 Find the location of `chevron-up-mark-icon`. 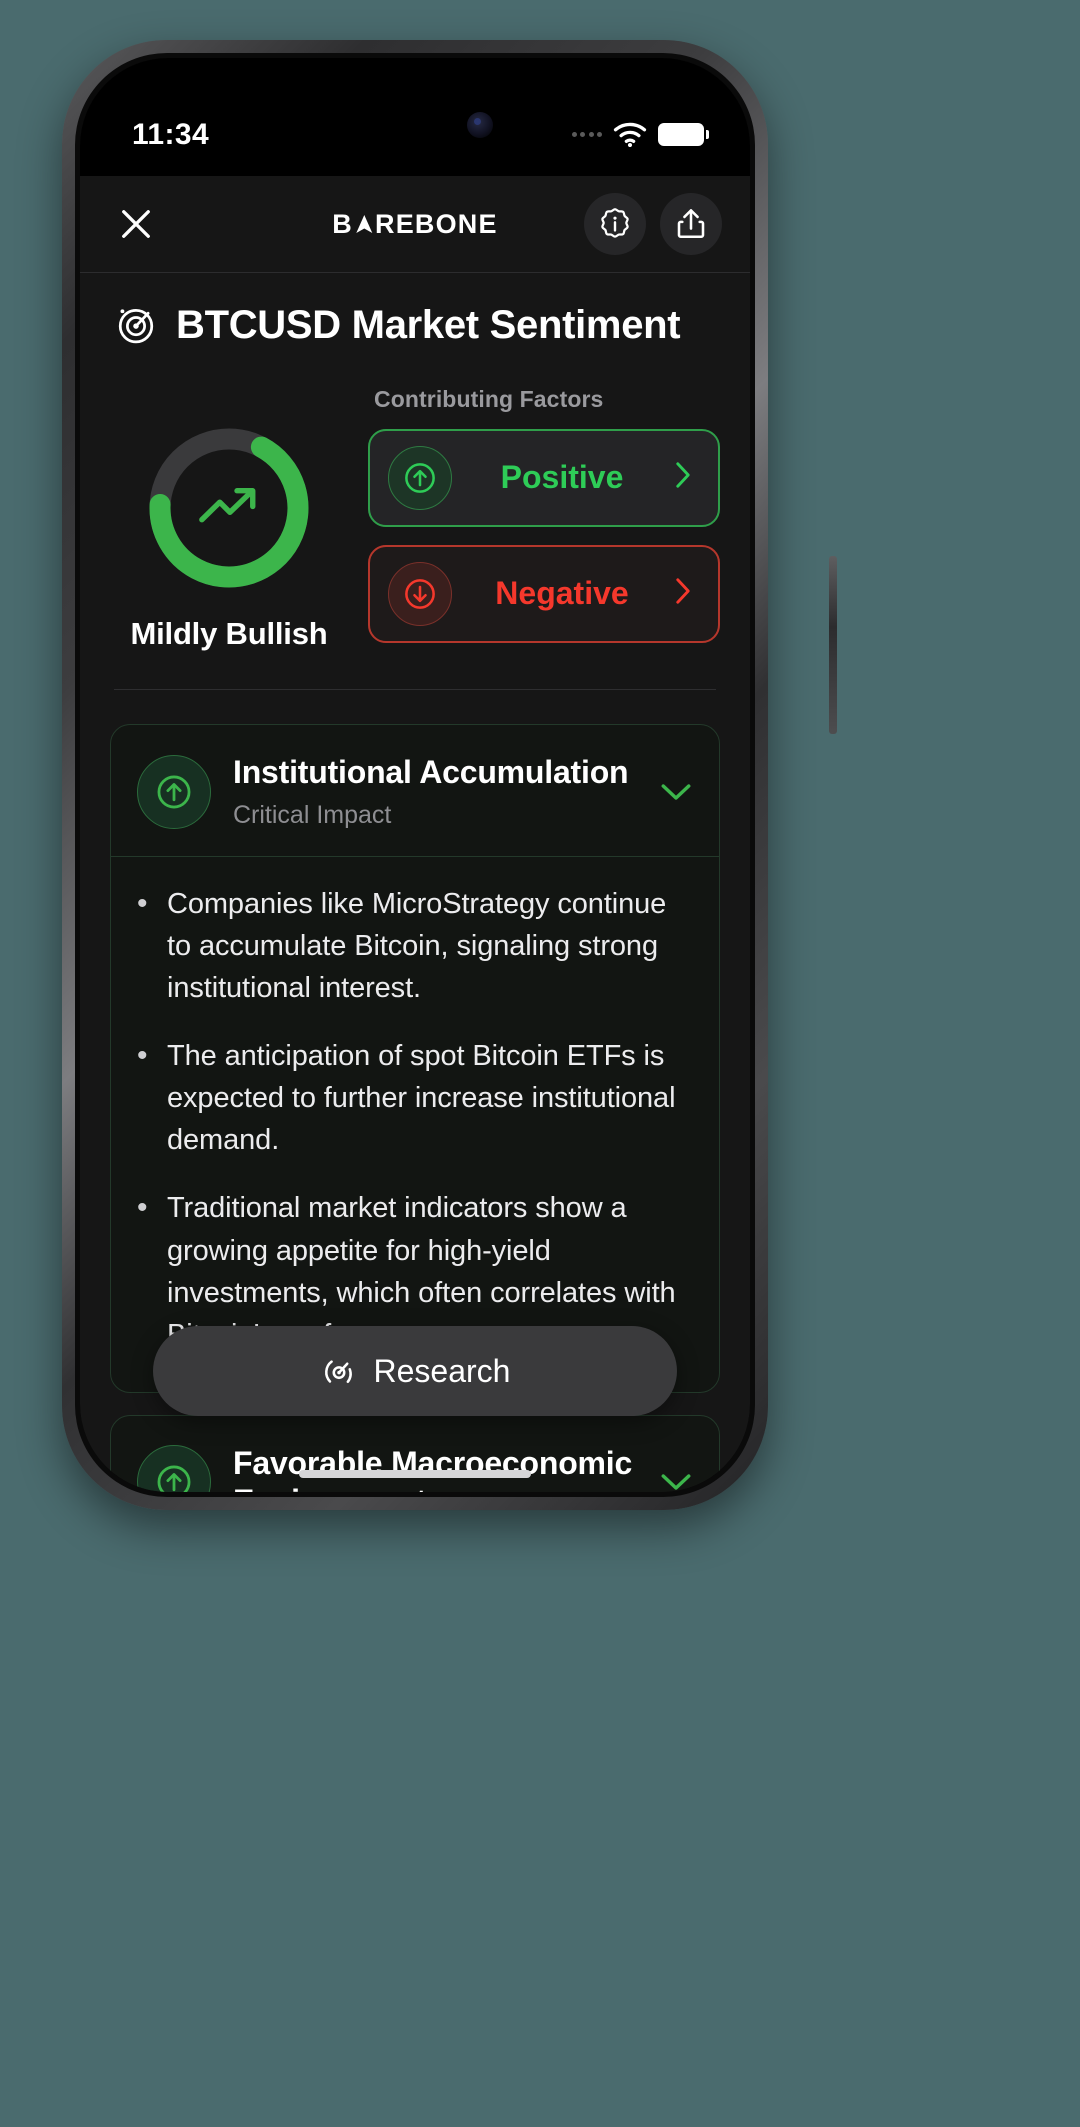

chevron-up-mark-icon is located at coordinates (363, 224).